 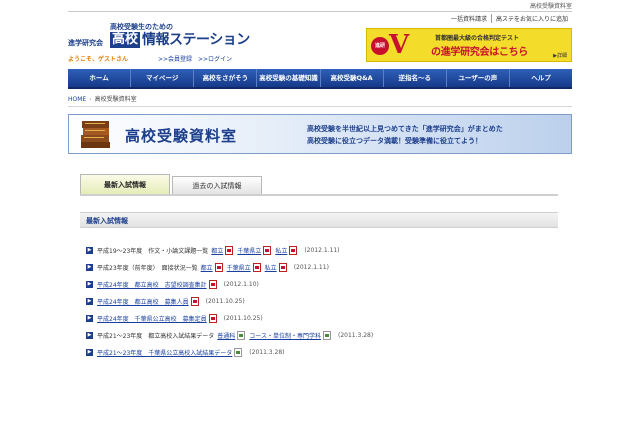 What do you see at coordinates (196, 40) in the screenshot?
I see `logo-text: 情報ステーション` at bounding box center [196, 40].